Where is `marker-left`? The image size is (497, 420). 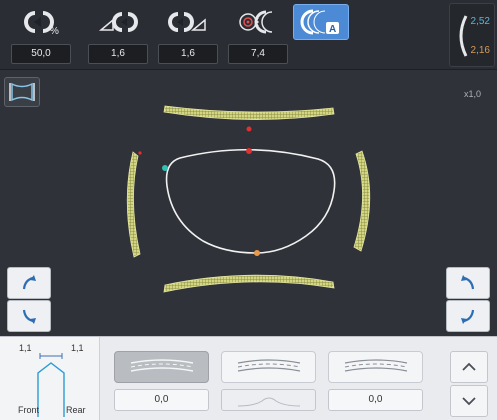 marker-left is located at coordinates (165, 168).